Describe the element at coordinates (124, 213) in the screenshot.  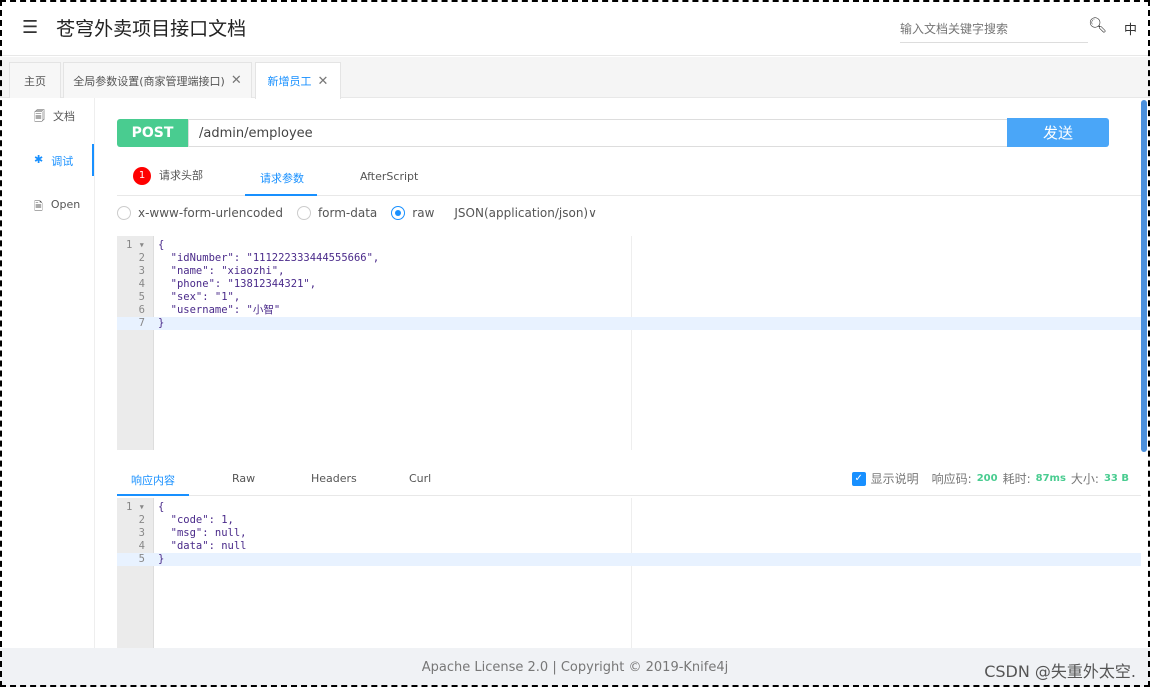
I see `radio-urlencoded` at that location.